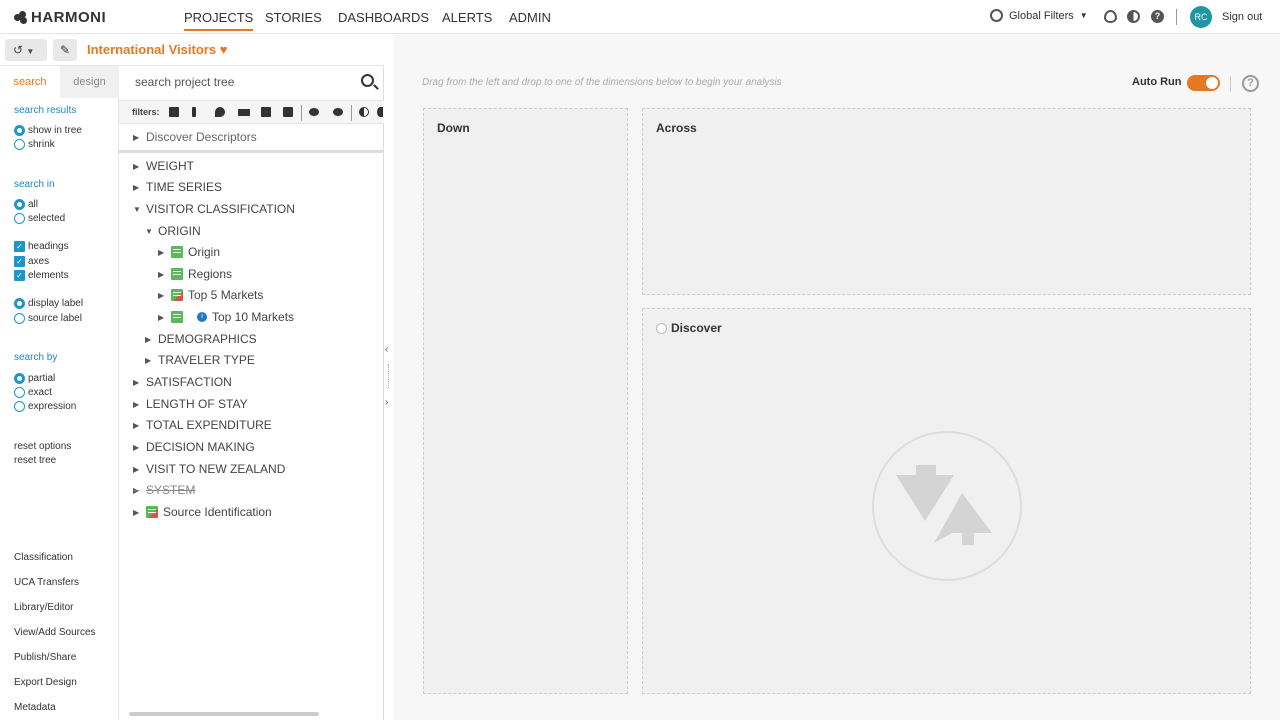 This screenshot has height=720, width=1280. What do you see at coordinates (184, 82) in the screenshot?
I see `search-input: search project tree` at bounding box center [184, 82].